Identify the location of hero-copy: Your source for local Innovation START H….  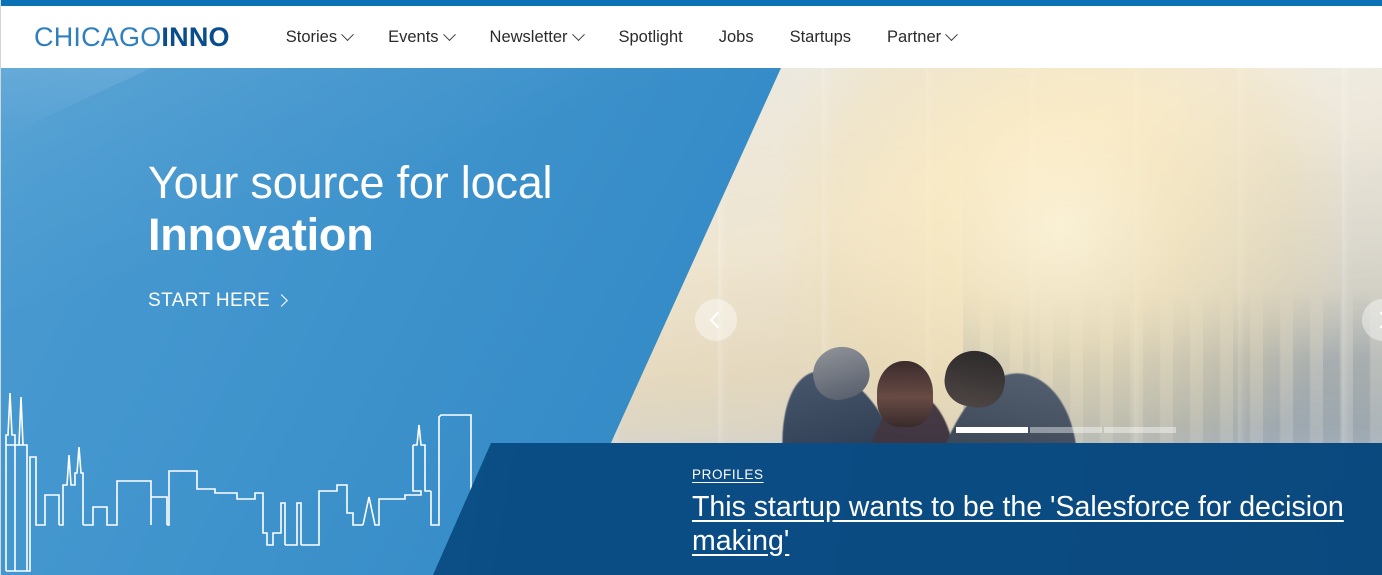
(350, 234).